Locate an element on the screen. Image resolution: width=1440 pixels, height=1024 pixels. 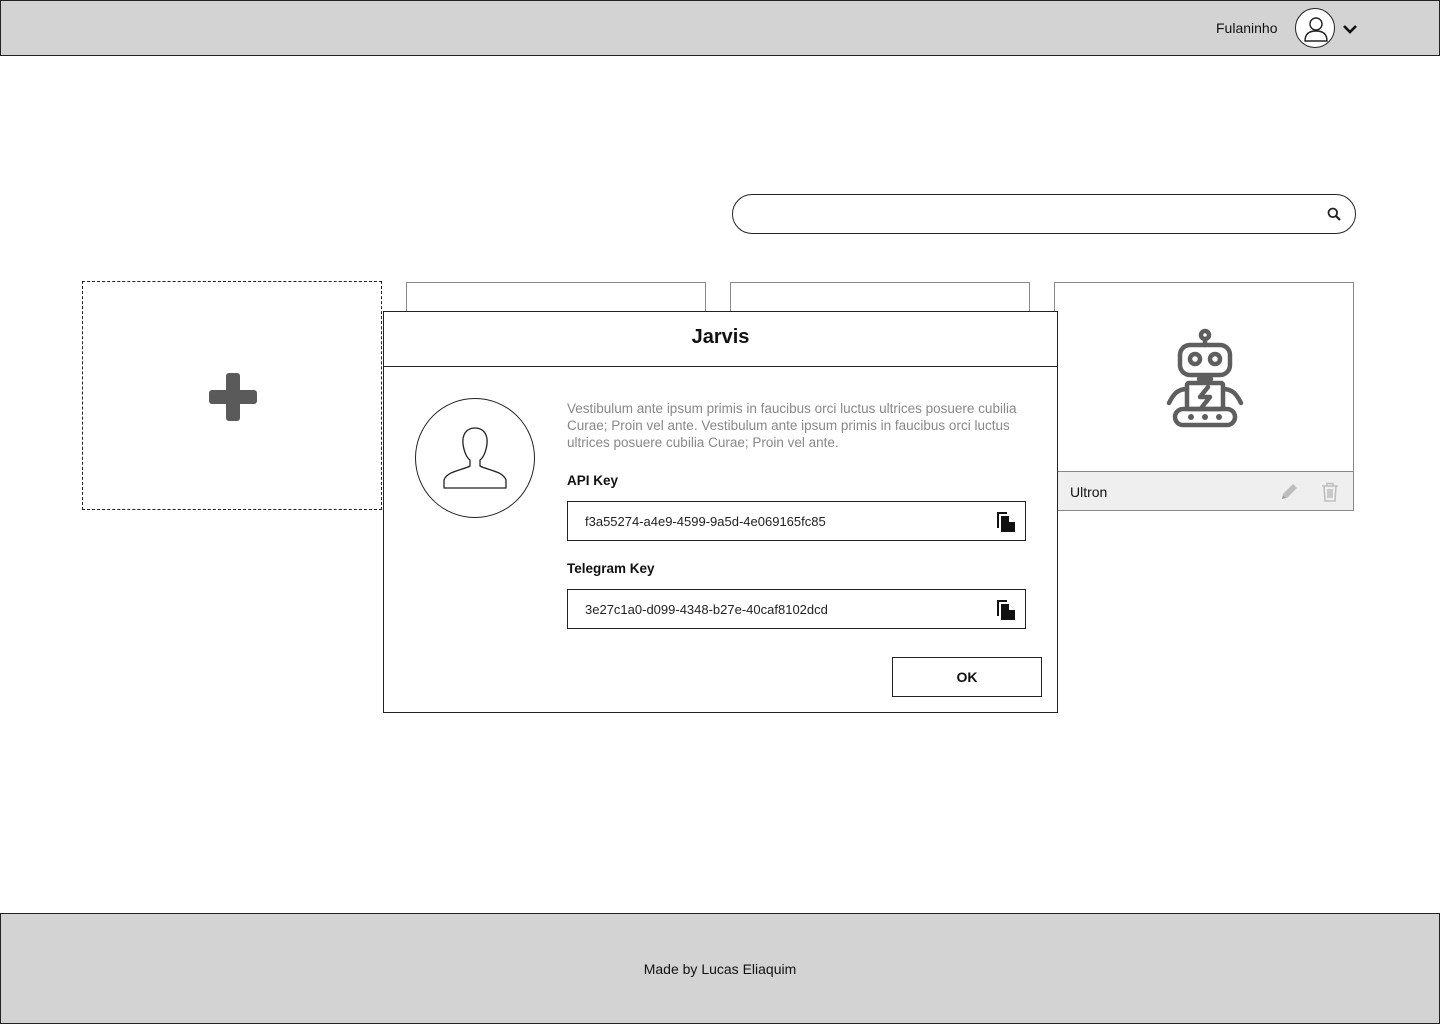
user-icon is located at coordinates (1316, 29).